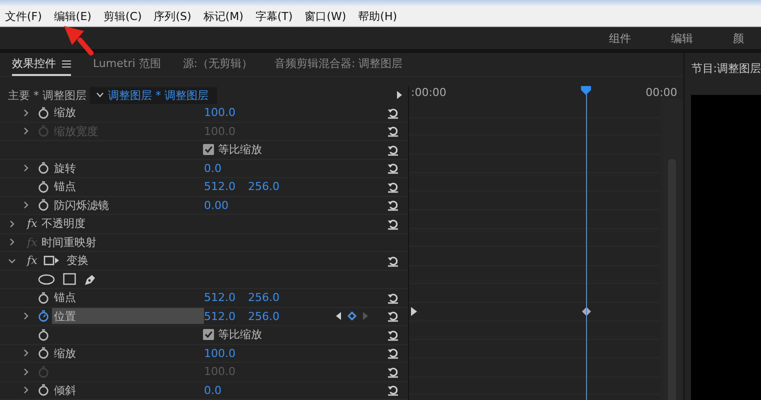 This screenshot has height=400, width=761. What do you see at coordinates (623, 38) in the screenshot?
I see `workspace-tab: 组件` at bounding box center [623, 38].